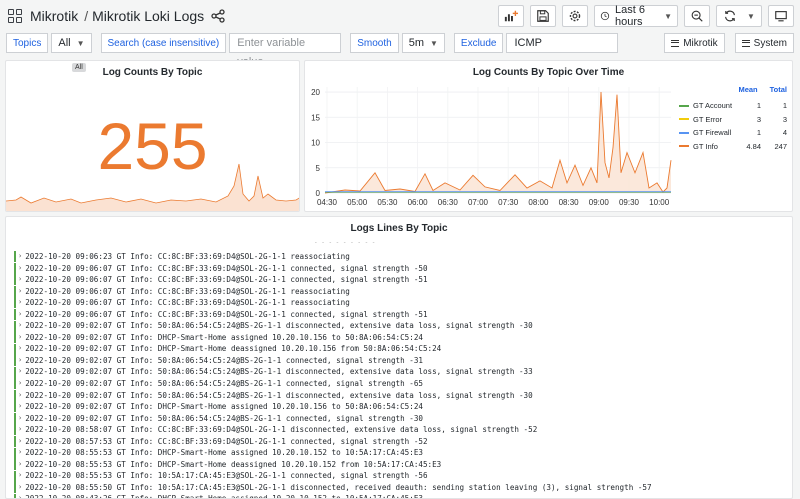 The height and width of the screenshot is (499, 800). Describe the element at coordinates (562, 43) in the screenshot. I see `exclude-input: ICMP` at that location.